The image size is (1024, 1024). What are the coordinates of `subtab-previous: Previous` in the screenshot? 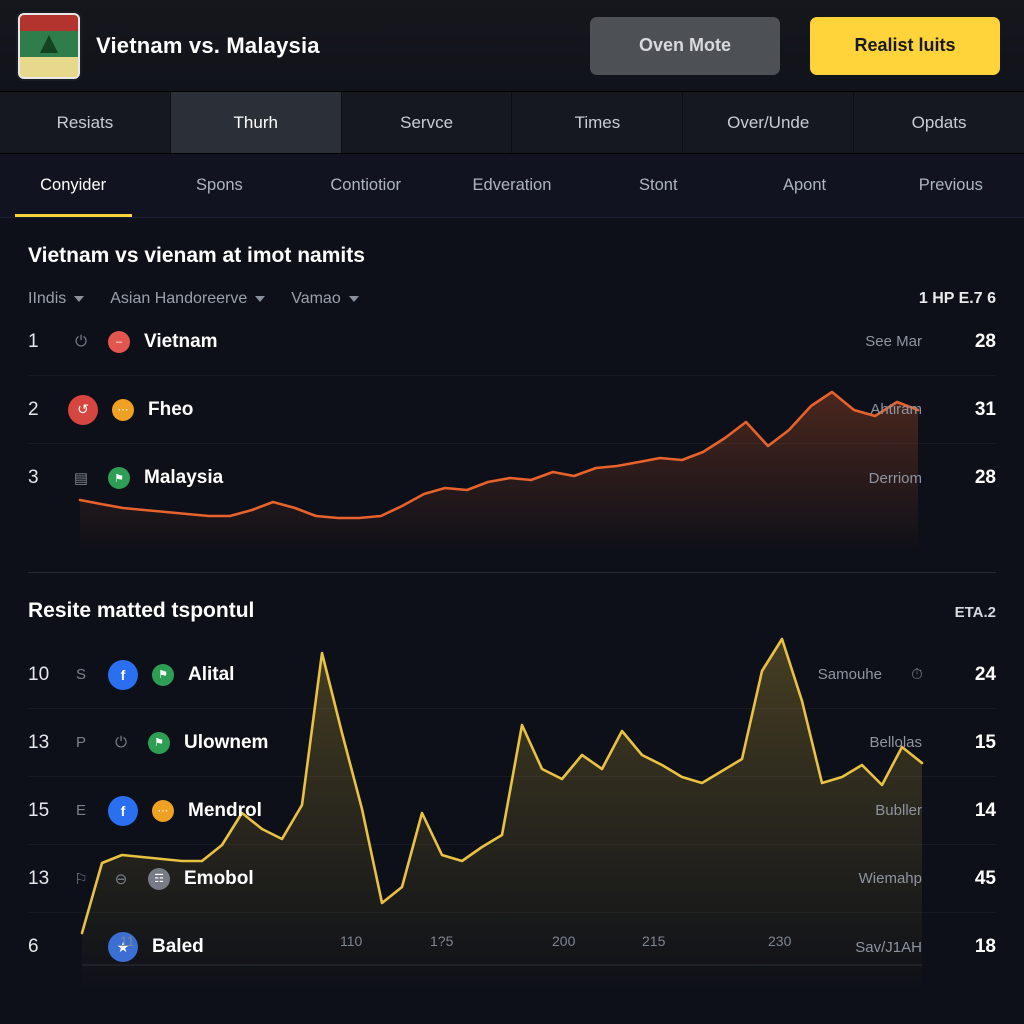 It's located at (951, 185).